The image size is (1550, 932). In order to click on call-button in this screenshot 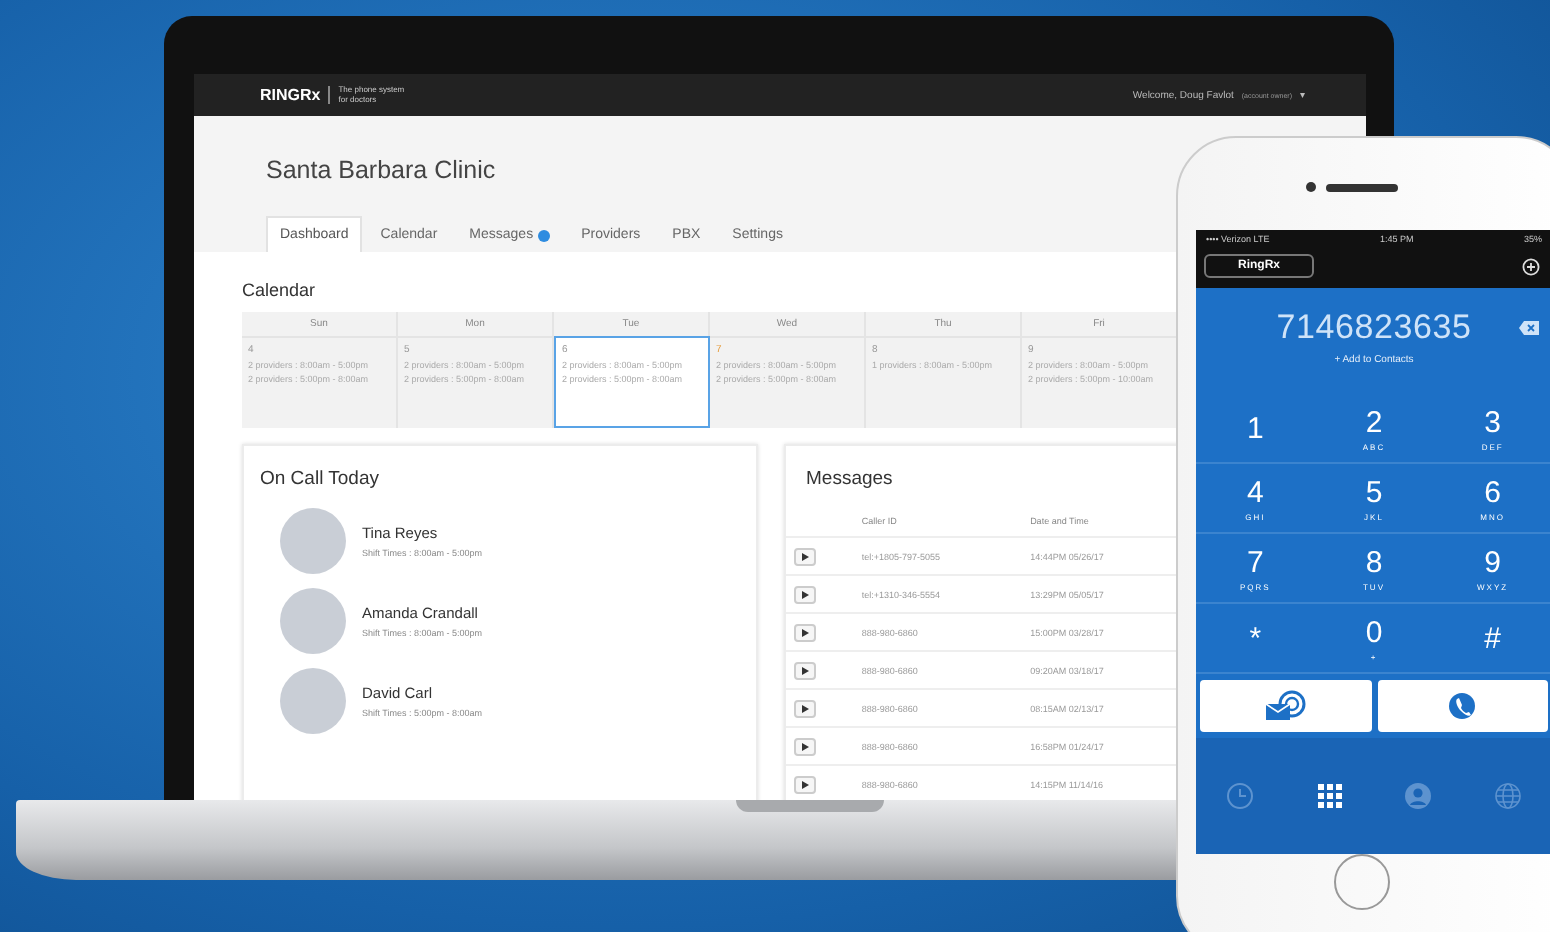, I will do `click(1462, 706)`.